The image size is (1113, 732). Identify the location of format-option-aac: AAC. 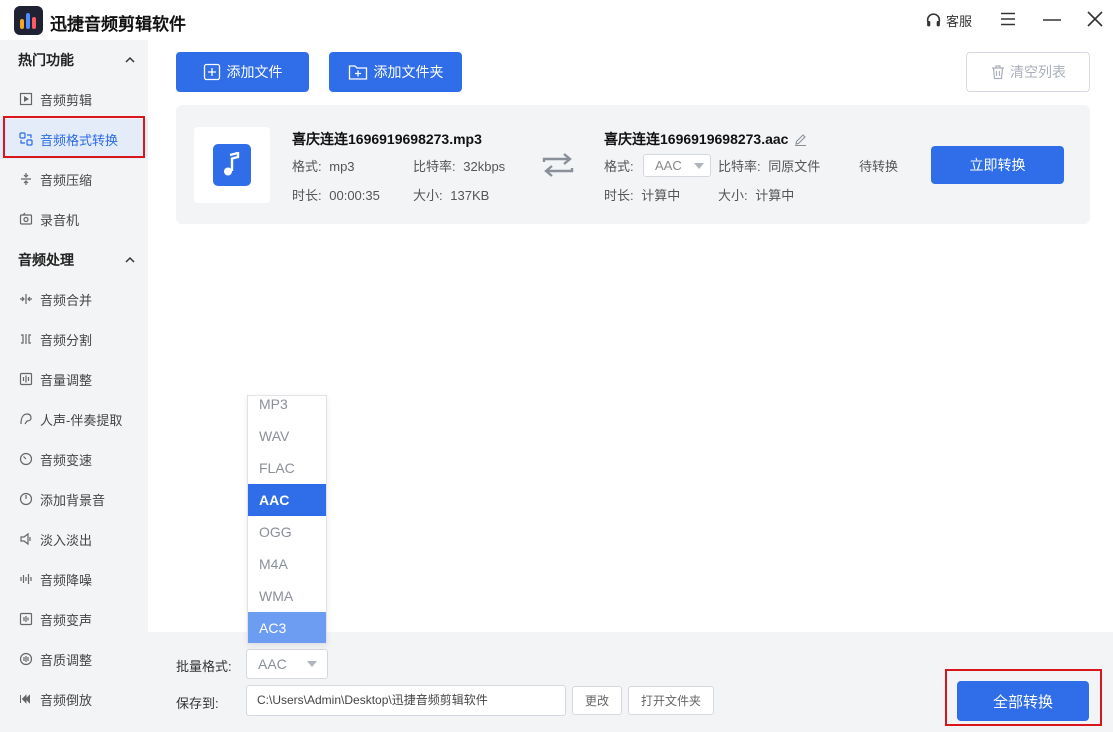
(287, 500).